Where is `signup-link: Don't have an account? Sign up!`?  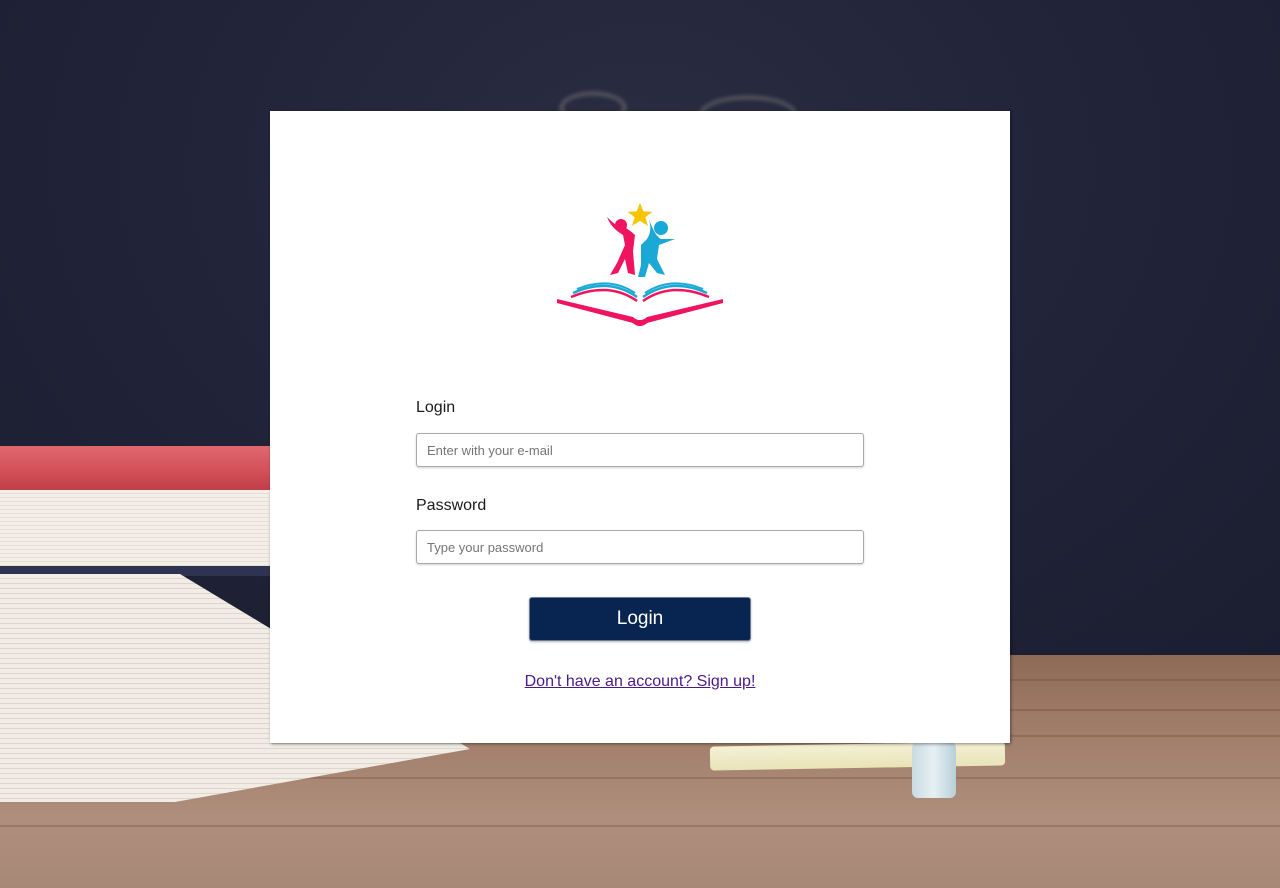
signup-link: Don't have an account? Sign up! is located at coordinates (640, 681).